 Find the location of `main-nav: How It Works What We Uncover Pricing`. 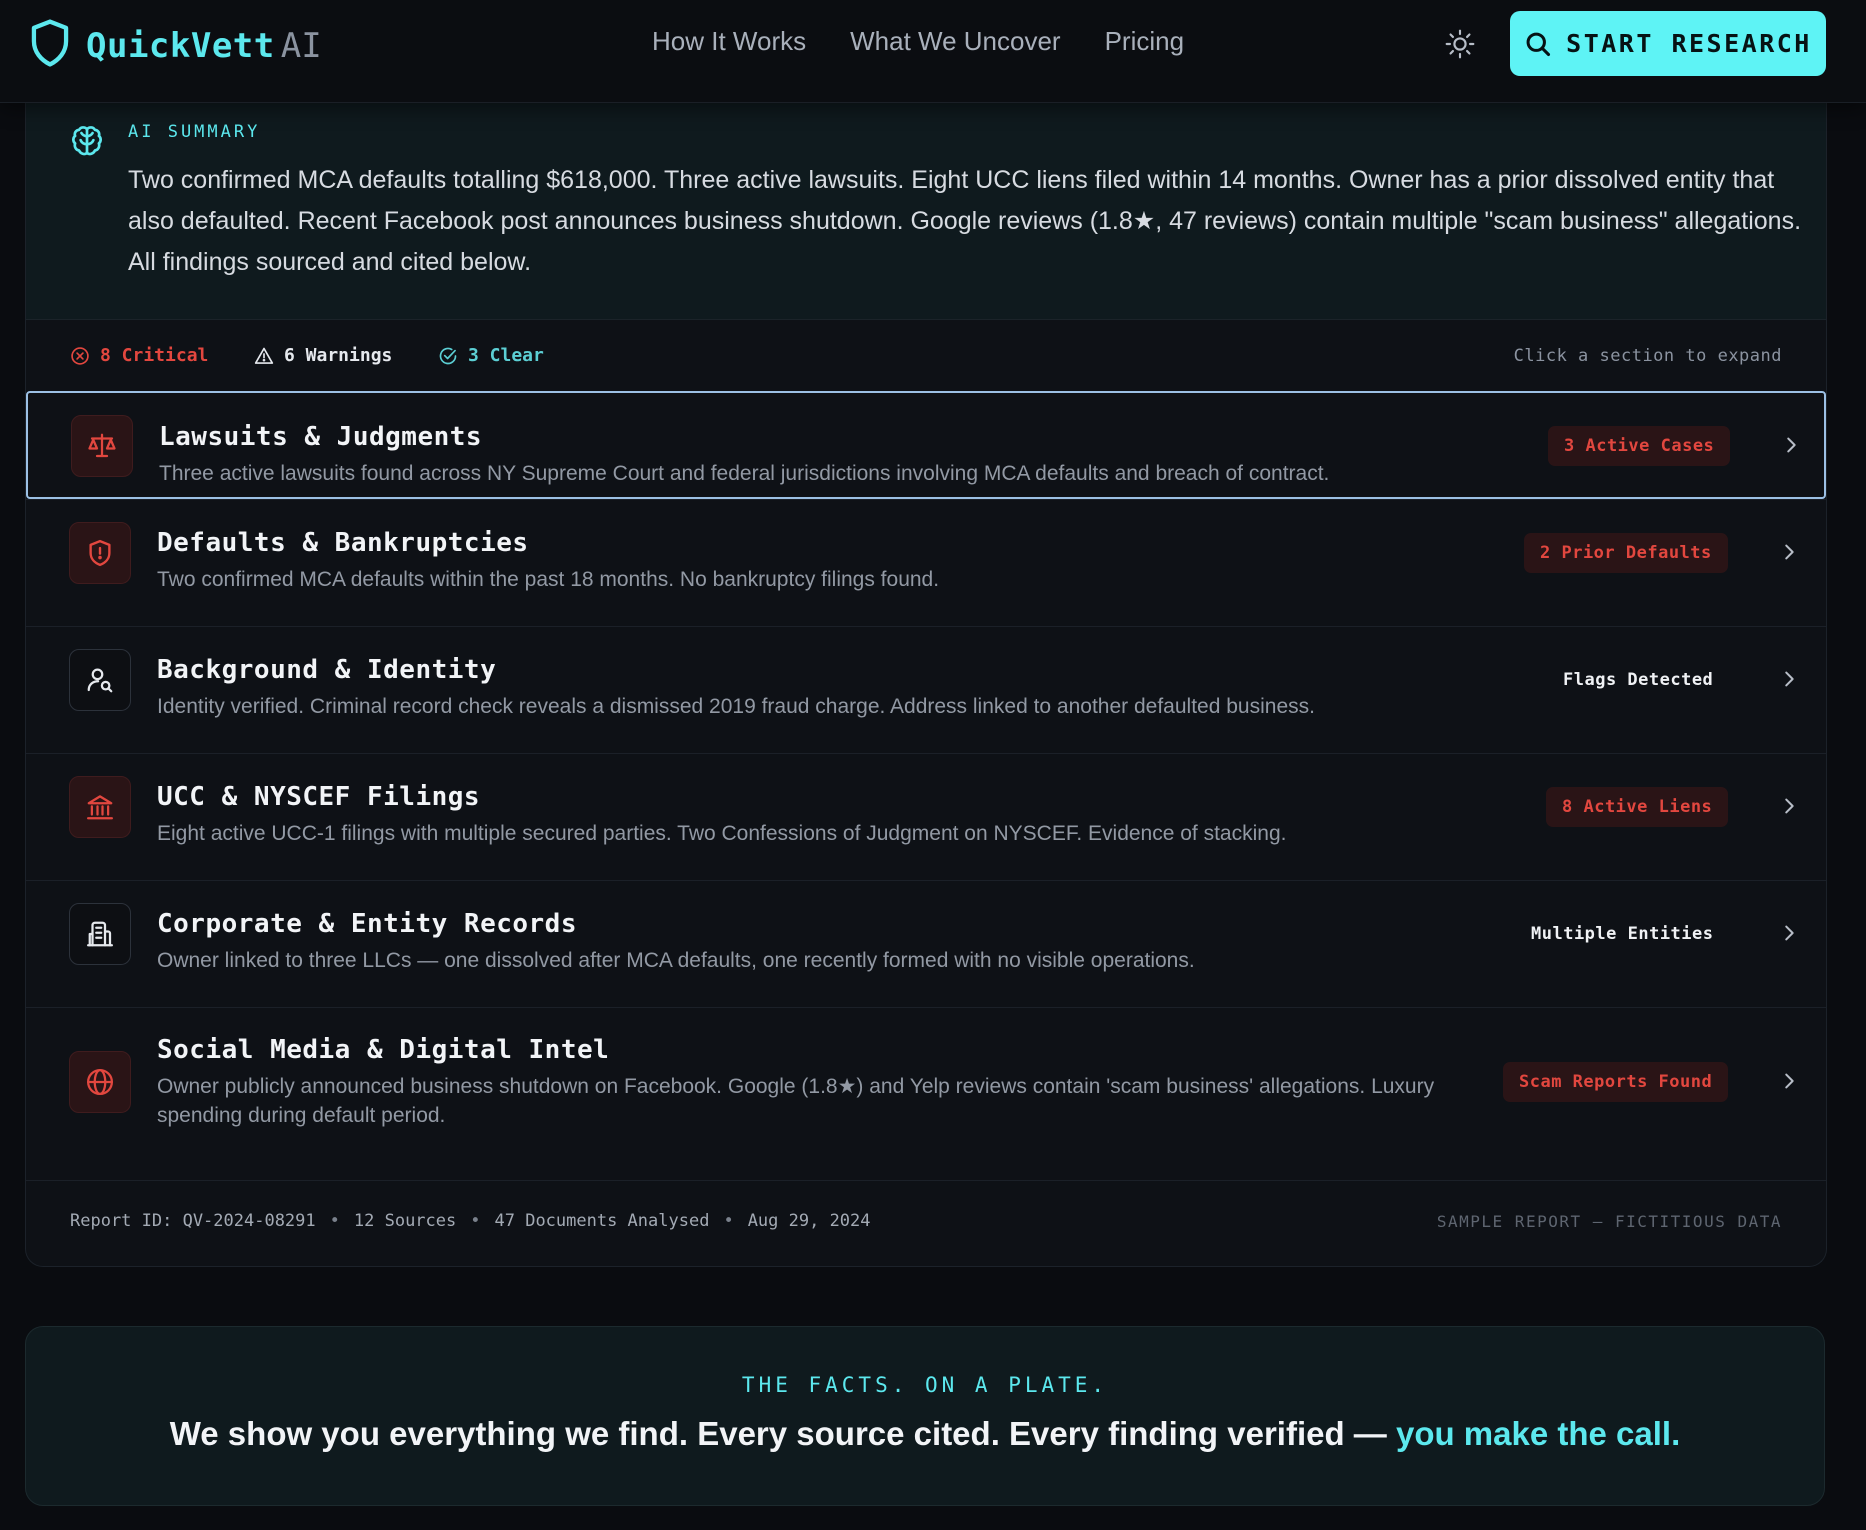

main-nav: How It Works What We Uncover Pricing is located at coordinates (918, 41).